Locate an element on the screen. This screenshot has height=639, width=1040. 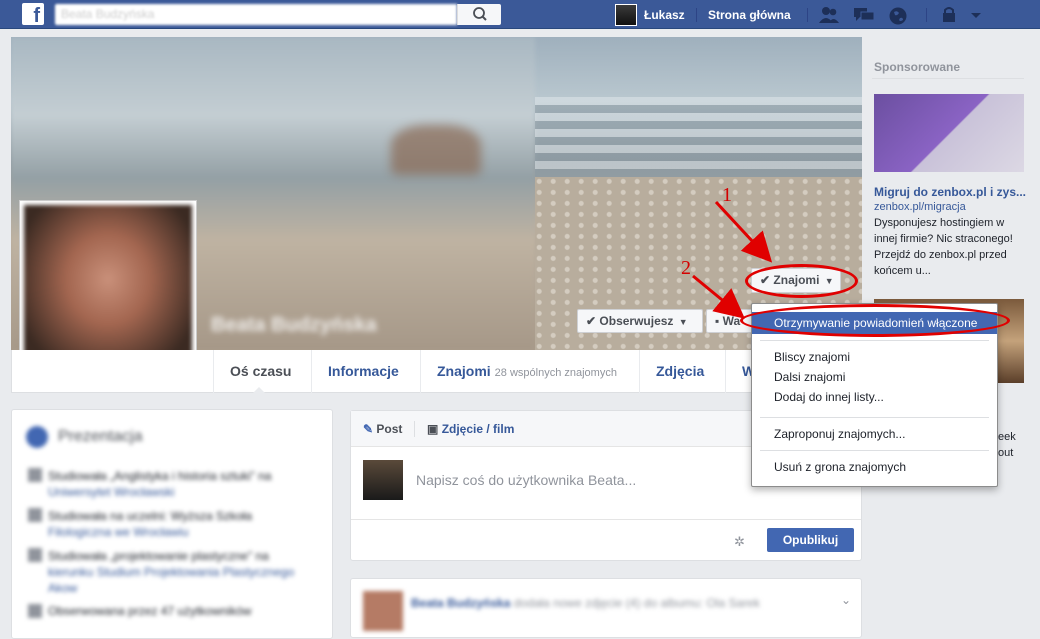
ad-text-line: innej firmie? Nic straconego! is located at coordinates (943, 239).